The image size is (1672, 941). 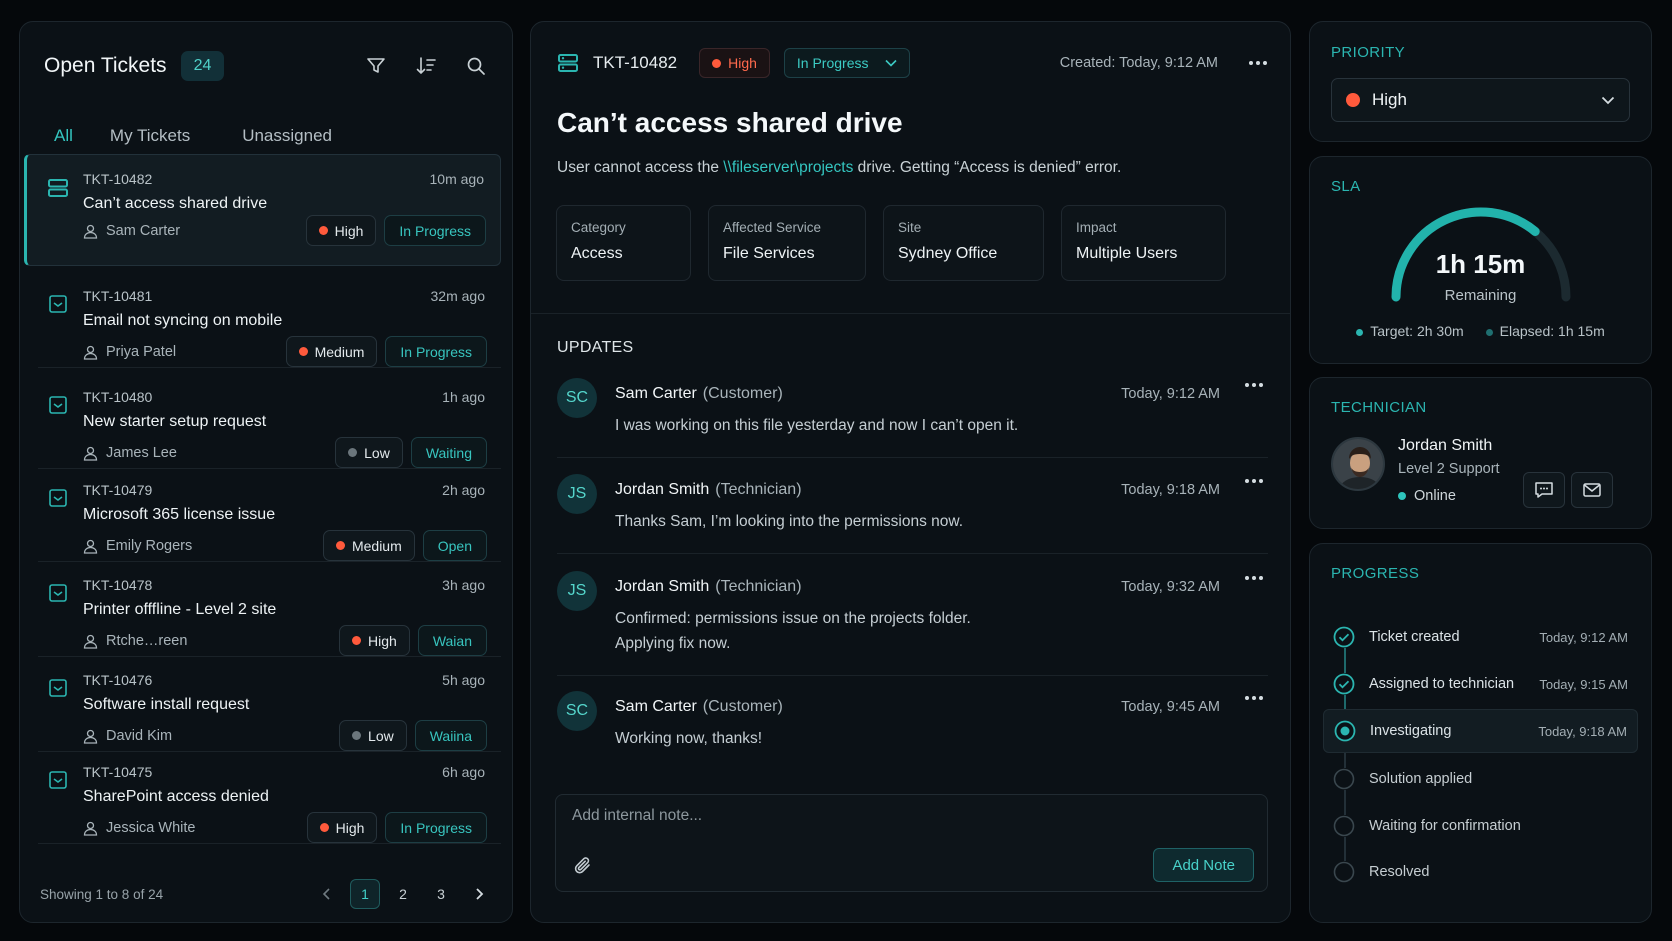 What do you see at coordinates (137, 546) in the screenshot?
I see `ticket-requester: Emily Rogers` at bounding box center [137, 546].